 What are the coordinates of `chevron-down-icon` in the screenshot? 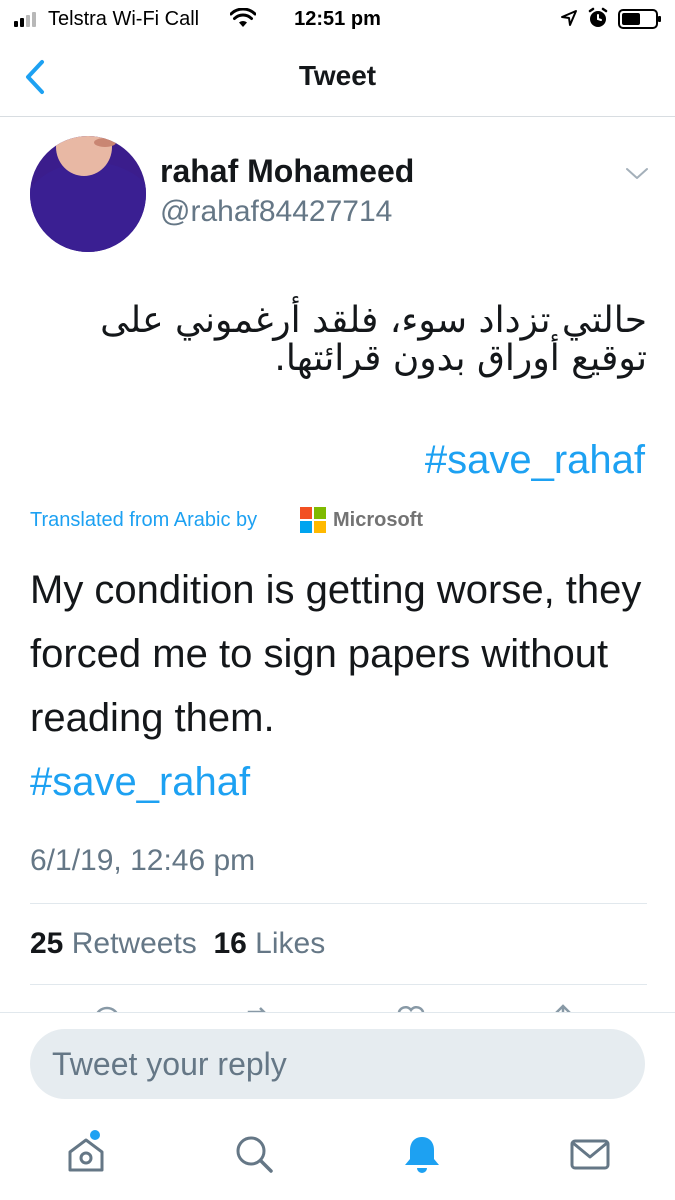 It's located at (637, 174).